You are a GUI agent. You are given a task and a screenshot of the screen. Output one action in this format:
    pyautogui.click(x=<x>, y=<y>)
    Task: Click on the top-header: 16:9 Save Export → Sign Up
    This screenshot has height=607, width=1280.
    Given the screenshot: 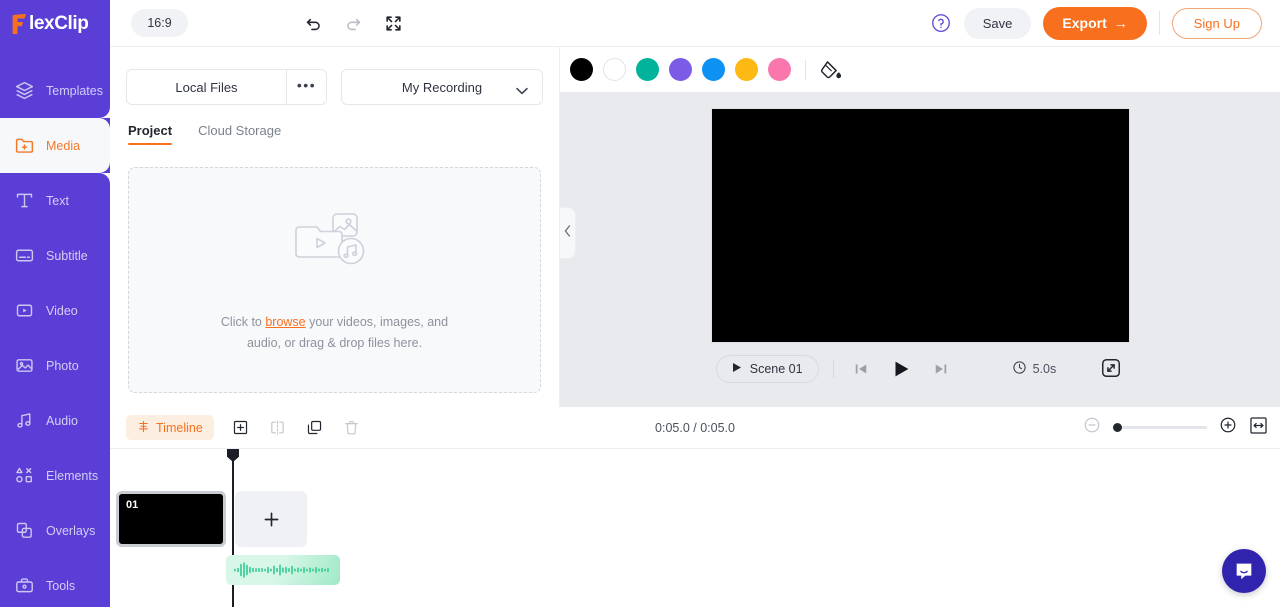 What is the action you would take?
    pyautogui.click(x=695, y=23)
    